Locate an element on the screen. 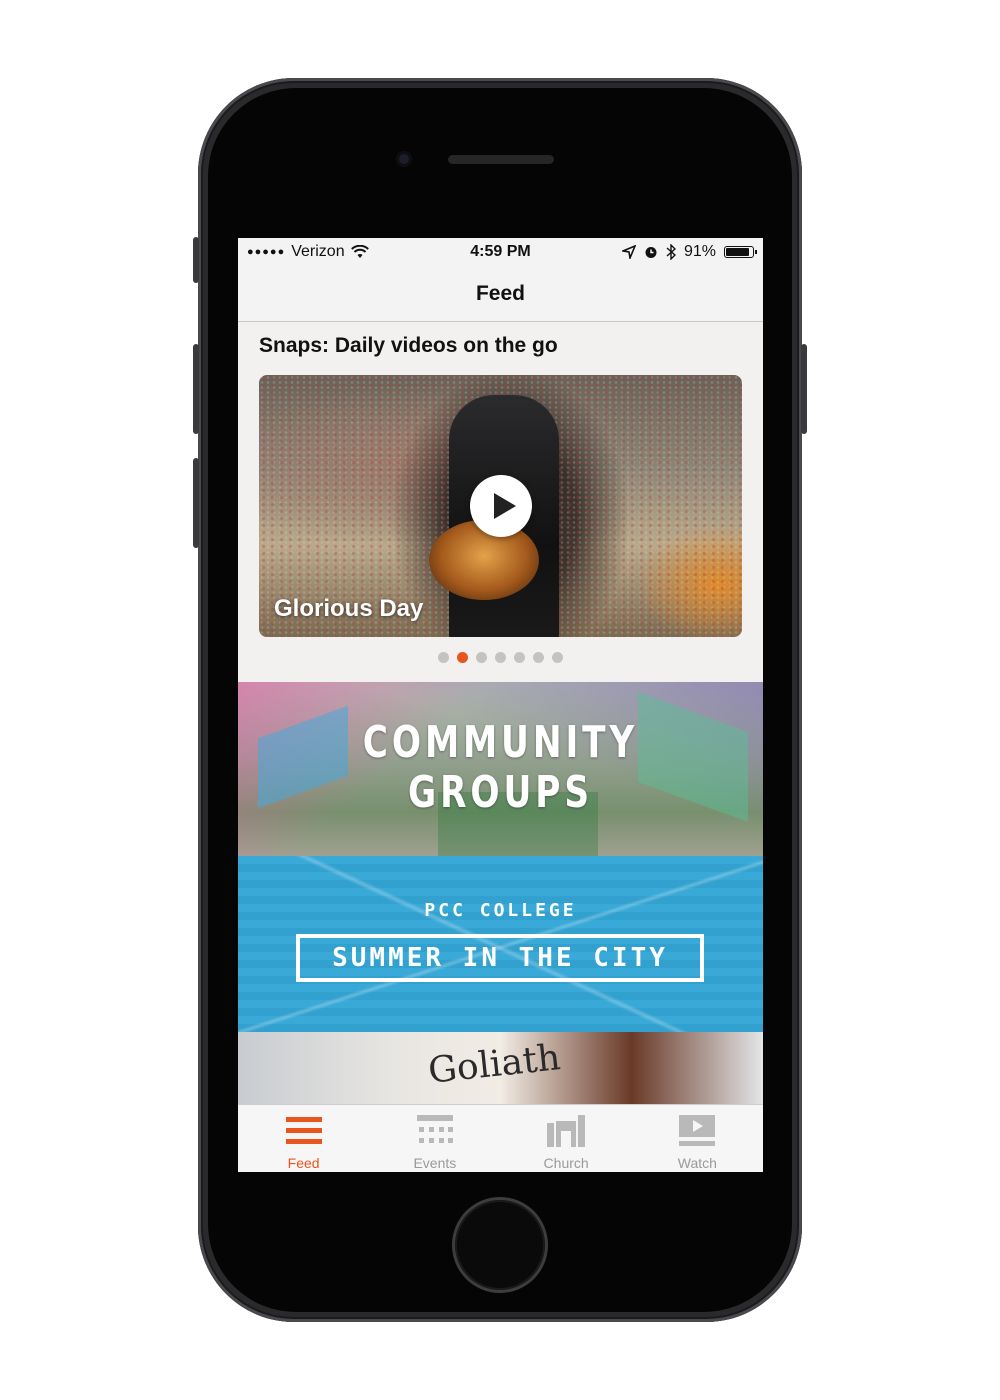 The width and height of the screenshot is (1000, 1400). tab-feed: Feed is located at coordinates (303, 1138).